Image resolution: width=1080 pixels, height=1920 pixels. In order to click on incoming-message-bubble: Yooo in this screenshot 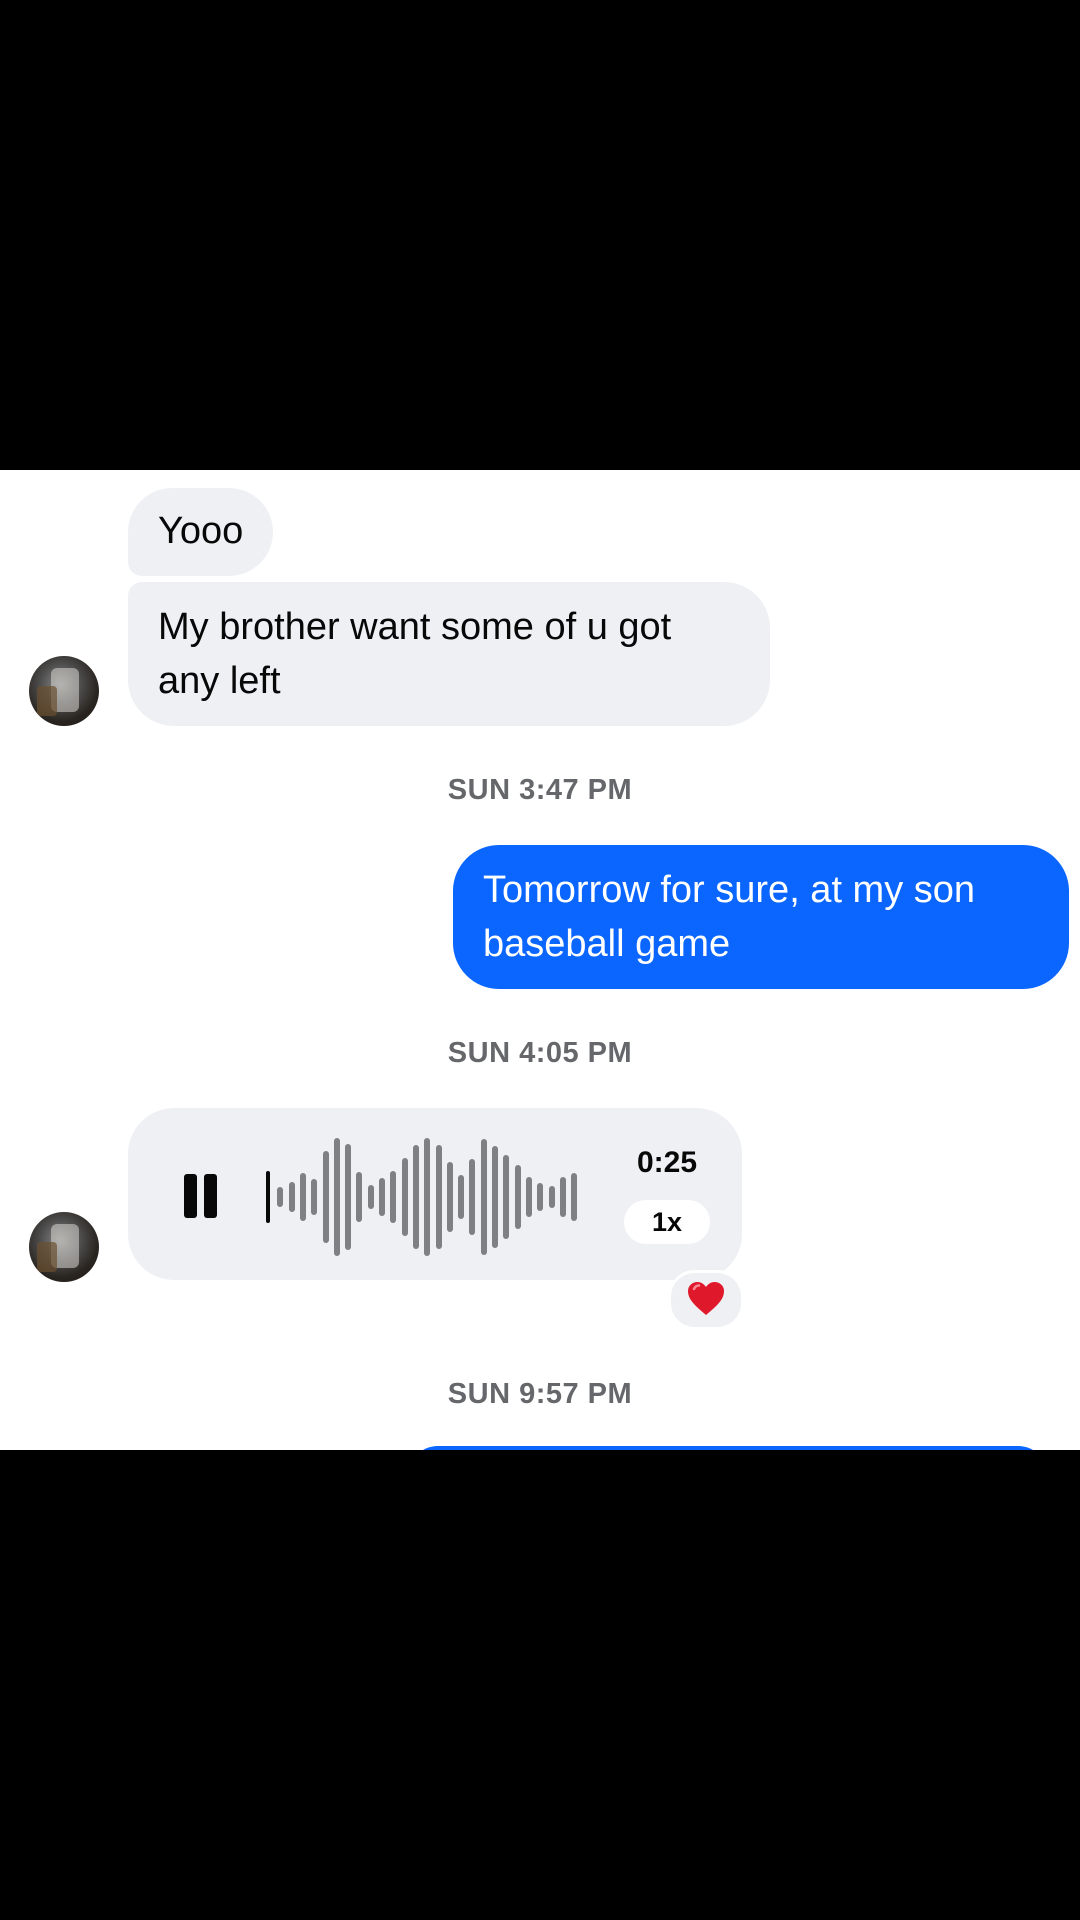, I will do `click(201, 532)`.